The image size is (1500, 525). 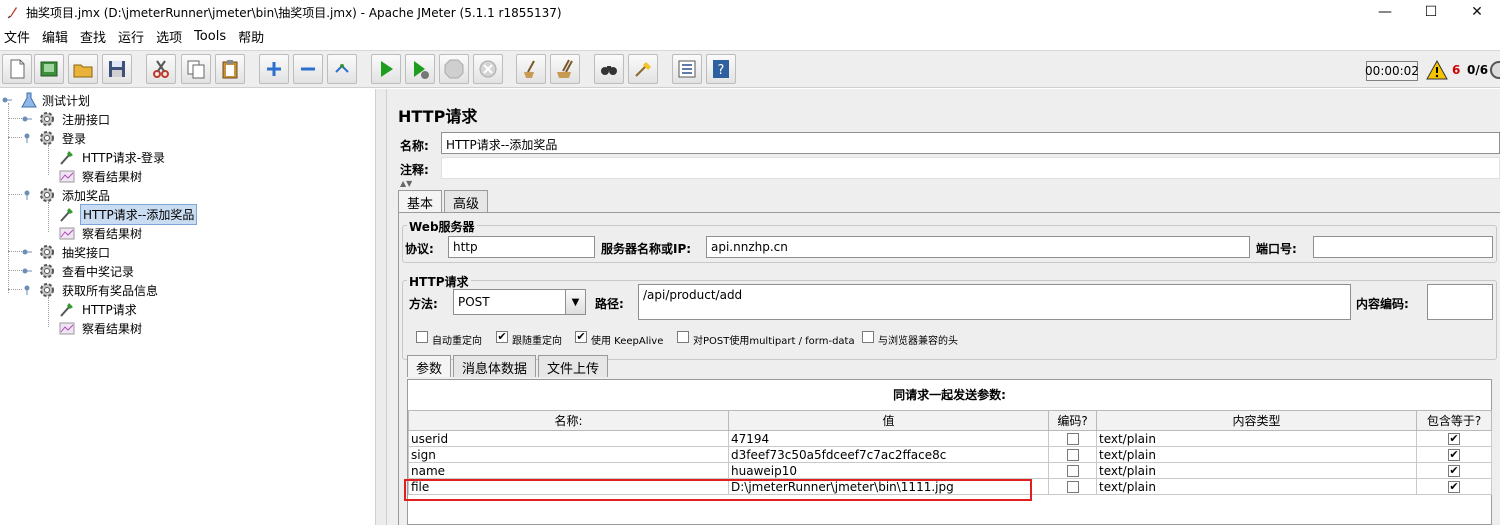 What do you see at coordinates (442, 226) in the screenshot?
I see `web-server-group-title: Web服务器` at bounding box center [442, 226].